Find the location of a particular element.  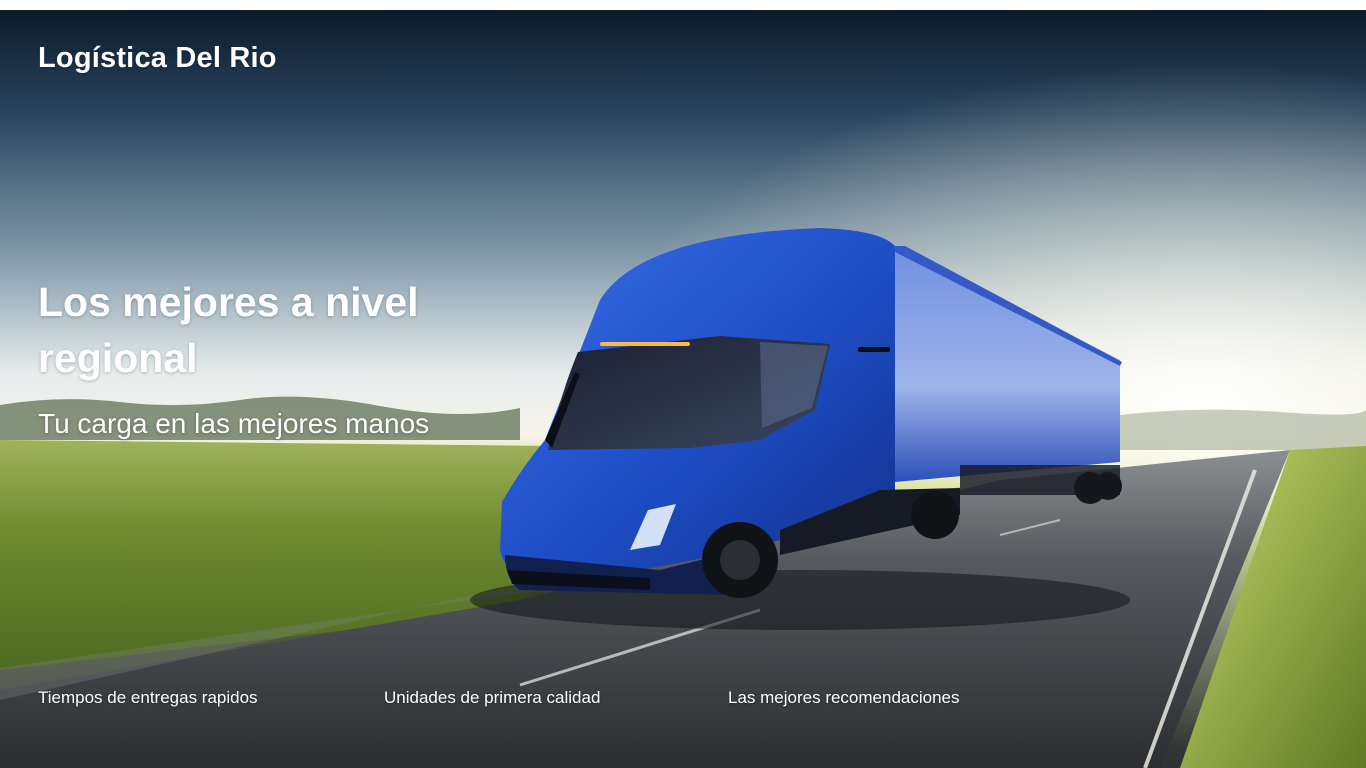

feature-item-quality-units: Unidades de primera calidad is located at coordinates (492, 697).